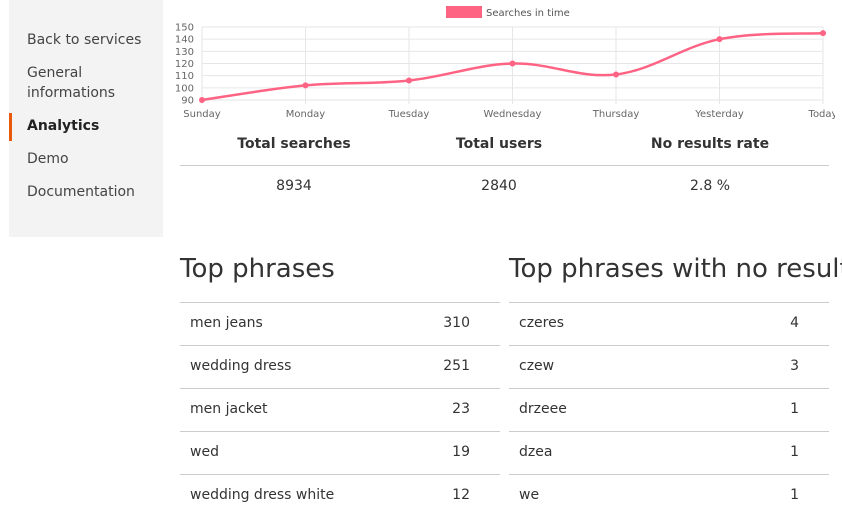  What do you see at coordinates (461, 495) in the screenshot?
I see `phrase-count: 12` at bounding box center [461, 495].